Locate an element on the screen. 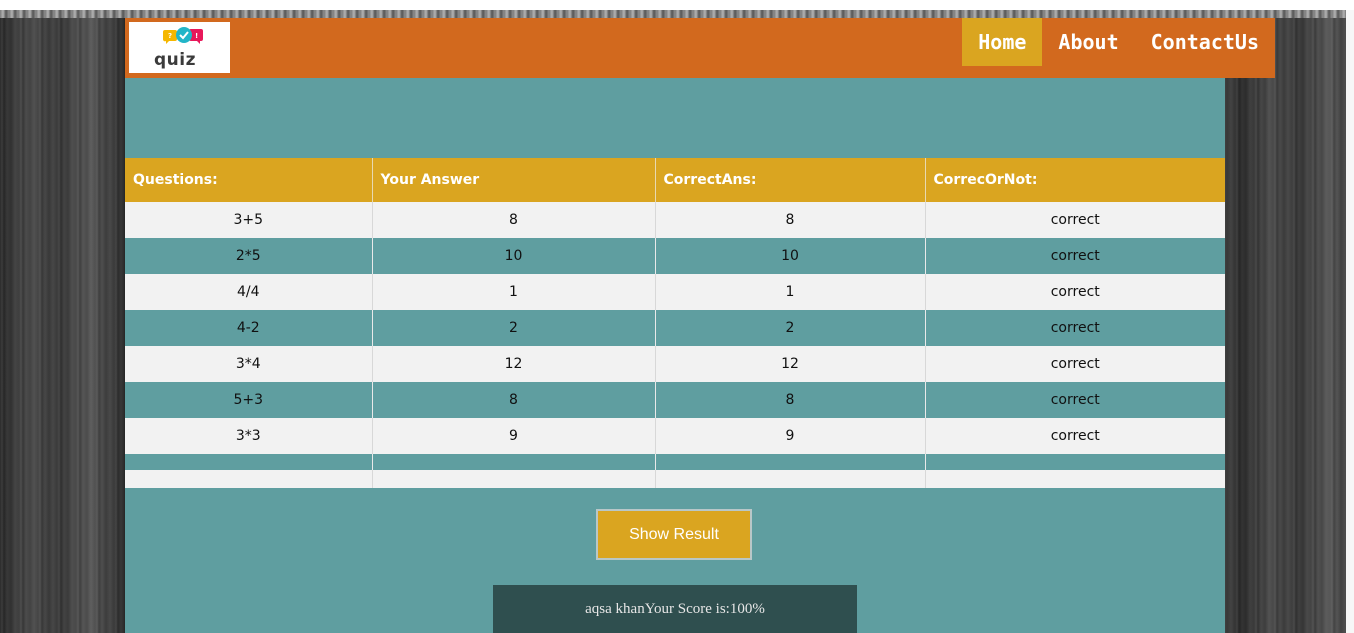 The image size is (1354, 633). col-header-your-answer: Your Answer is located at coordinates (513, 180).